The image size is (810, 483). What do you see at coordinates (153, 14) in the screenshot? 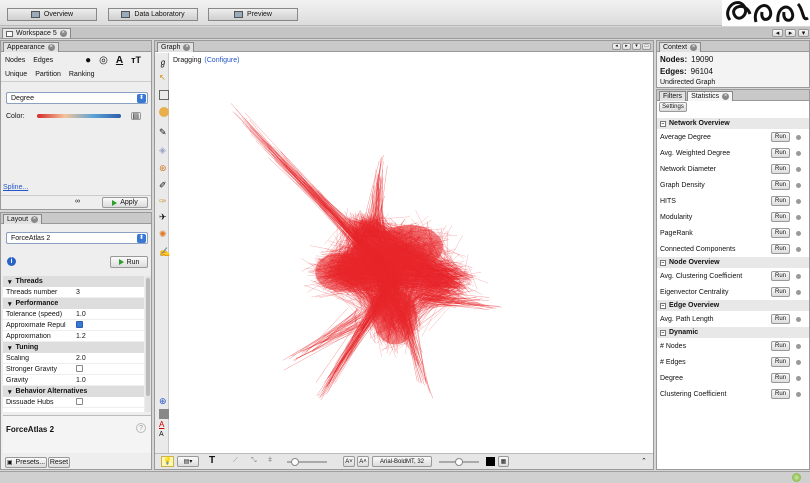
I see `data-laboratory-button: Data Laboratory` at bounding box center [153, 14].